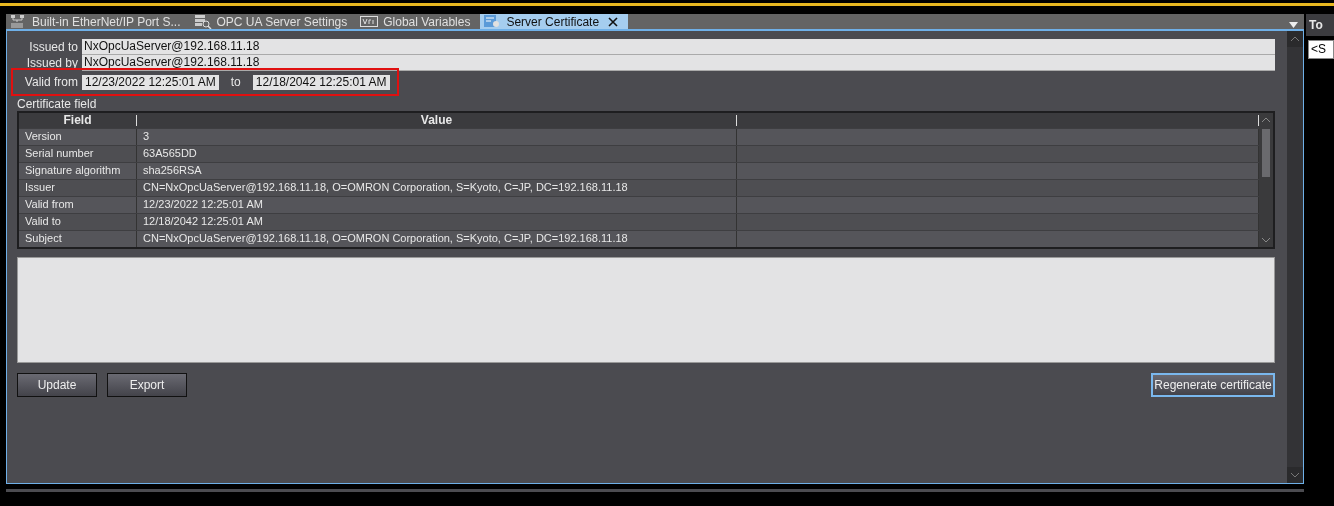  Describe the element at coordinates (437, 137) in the screenshot. I see `table-cell: 3` at that location.